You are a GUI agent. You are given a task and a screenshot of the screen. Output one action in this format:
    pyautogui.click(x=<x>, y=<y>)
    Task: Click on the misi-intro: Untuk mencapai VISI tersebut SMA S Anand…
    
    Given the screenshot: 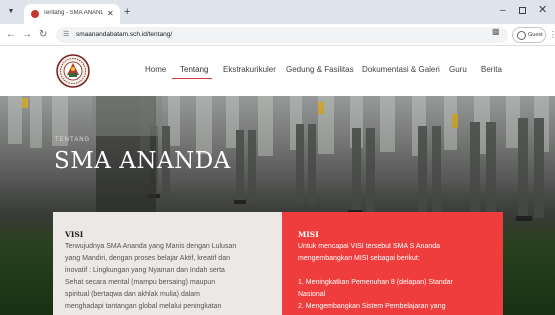 What is the action you would take?
    pyautogui.click(x=394, y=253)
    